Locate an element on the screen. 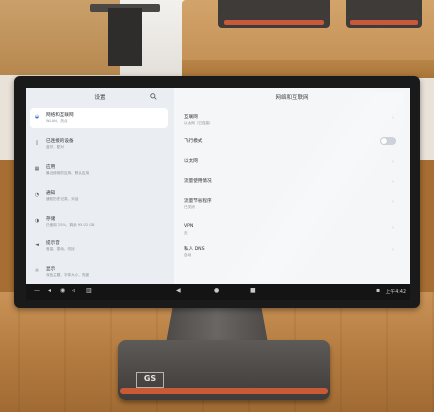 The height and width of the screenshot is (412, 434). row-title: 流量节省程序 is located at coordinates (198, 201).